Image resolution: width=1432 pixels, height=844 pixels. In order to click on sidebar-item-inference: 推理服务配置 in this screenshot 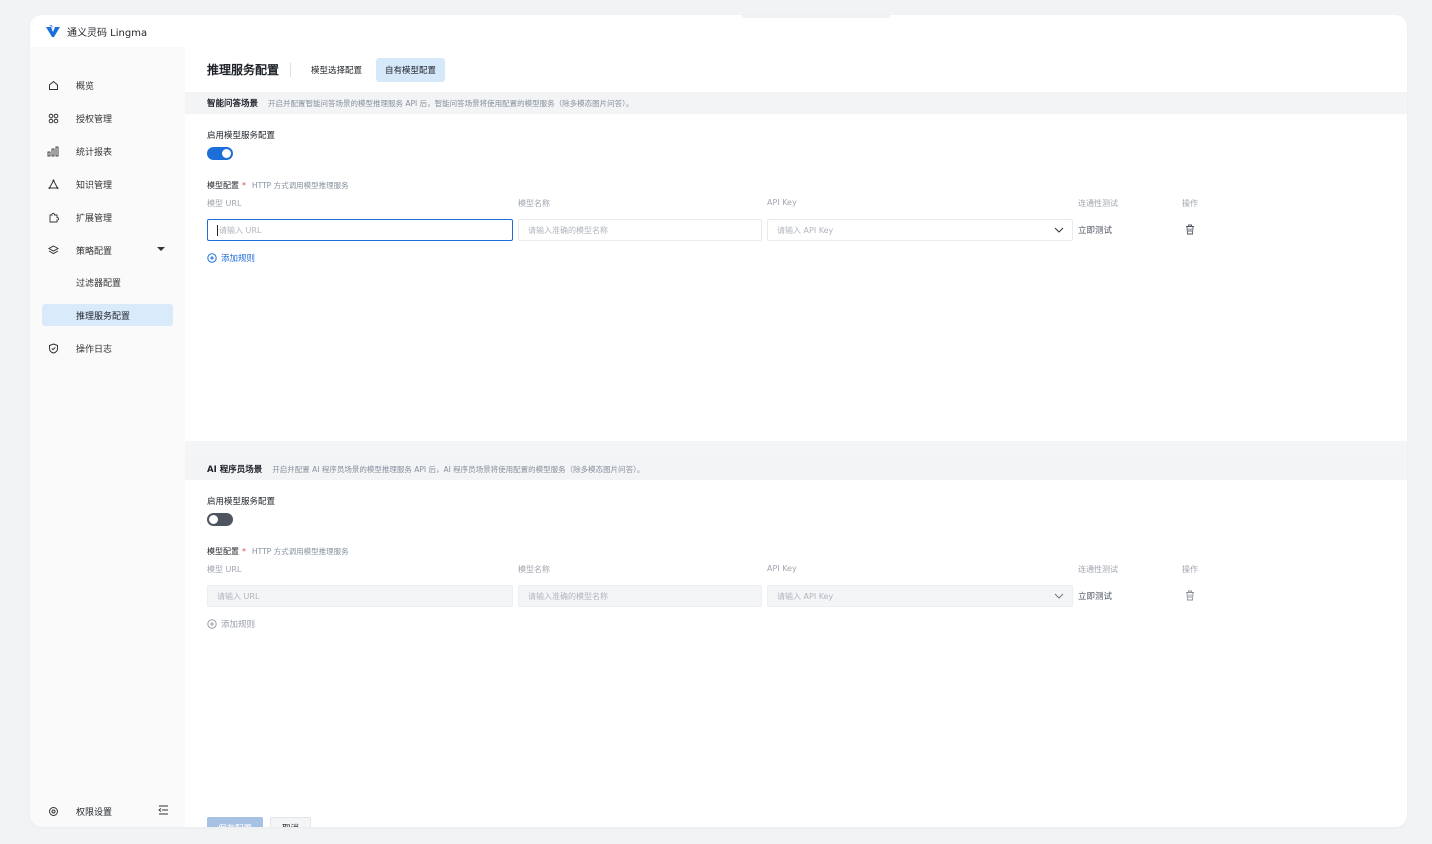, I will do `click(107, 315)`.